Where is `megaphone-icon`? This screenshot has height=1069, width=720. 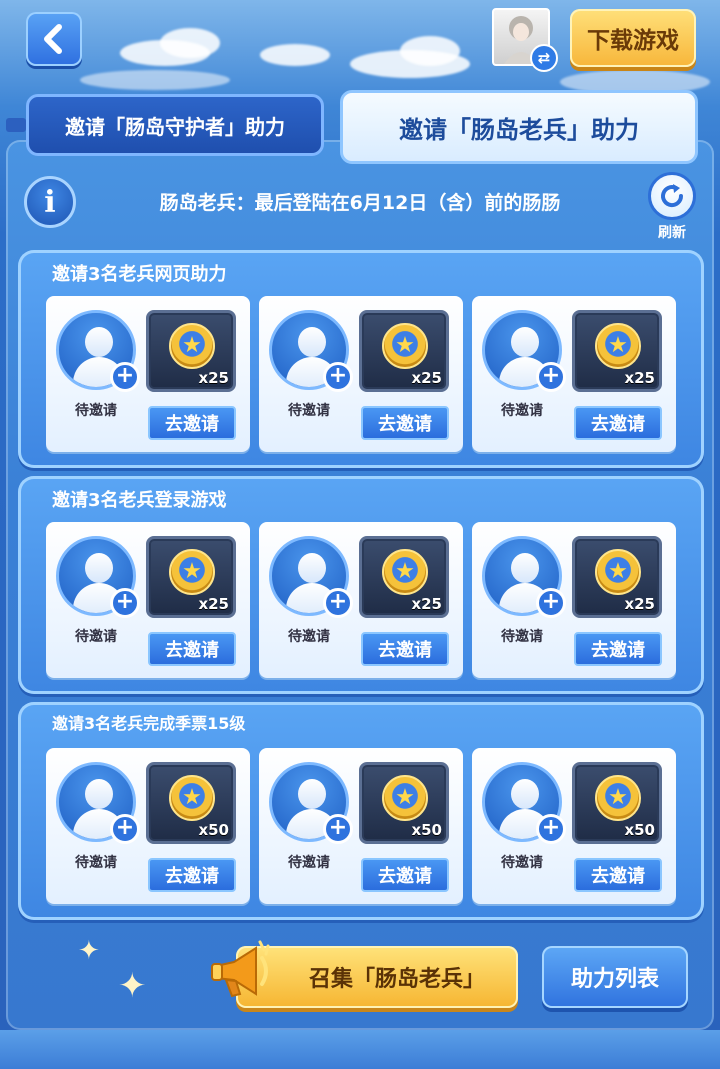 megaphone-icon is located at coordinates (240, 969).